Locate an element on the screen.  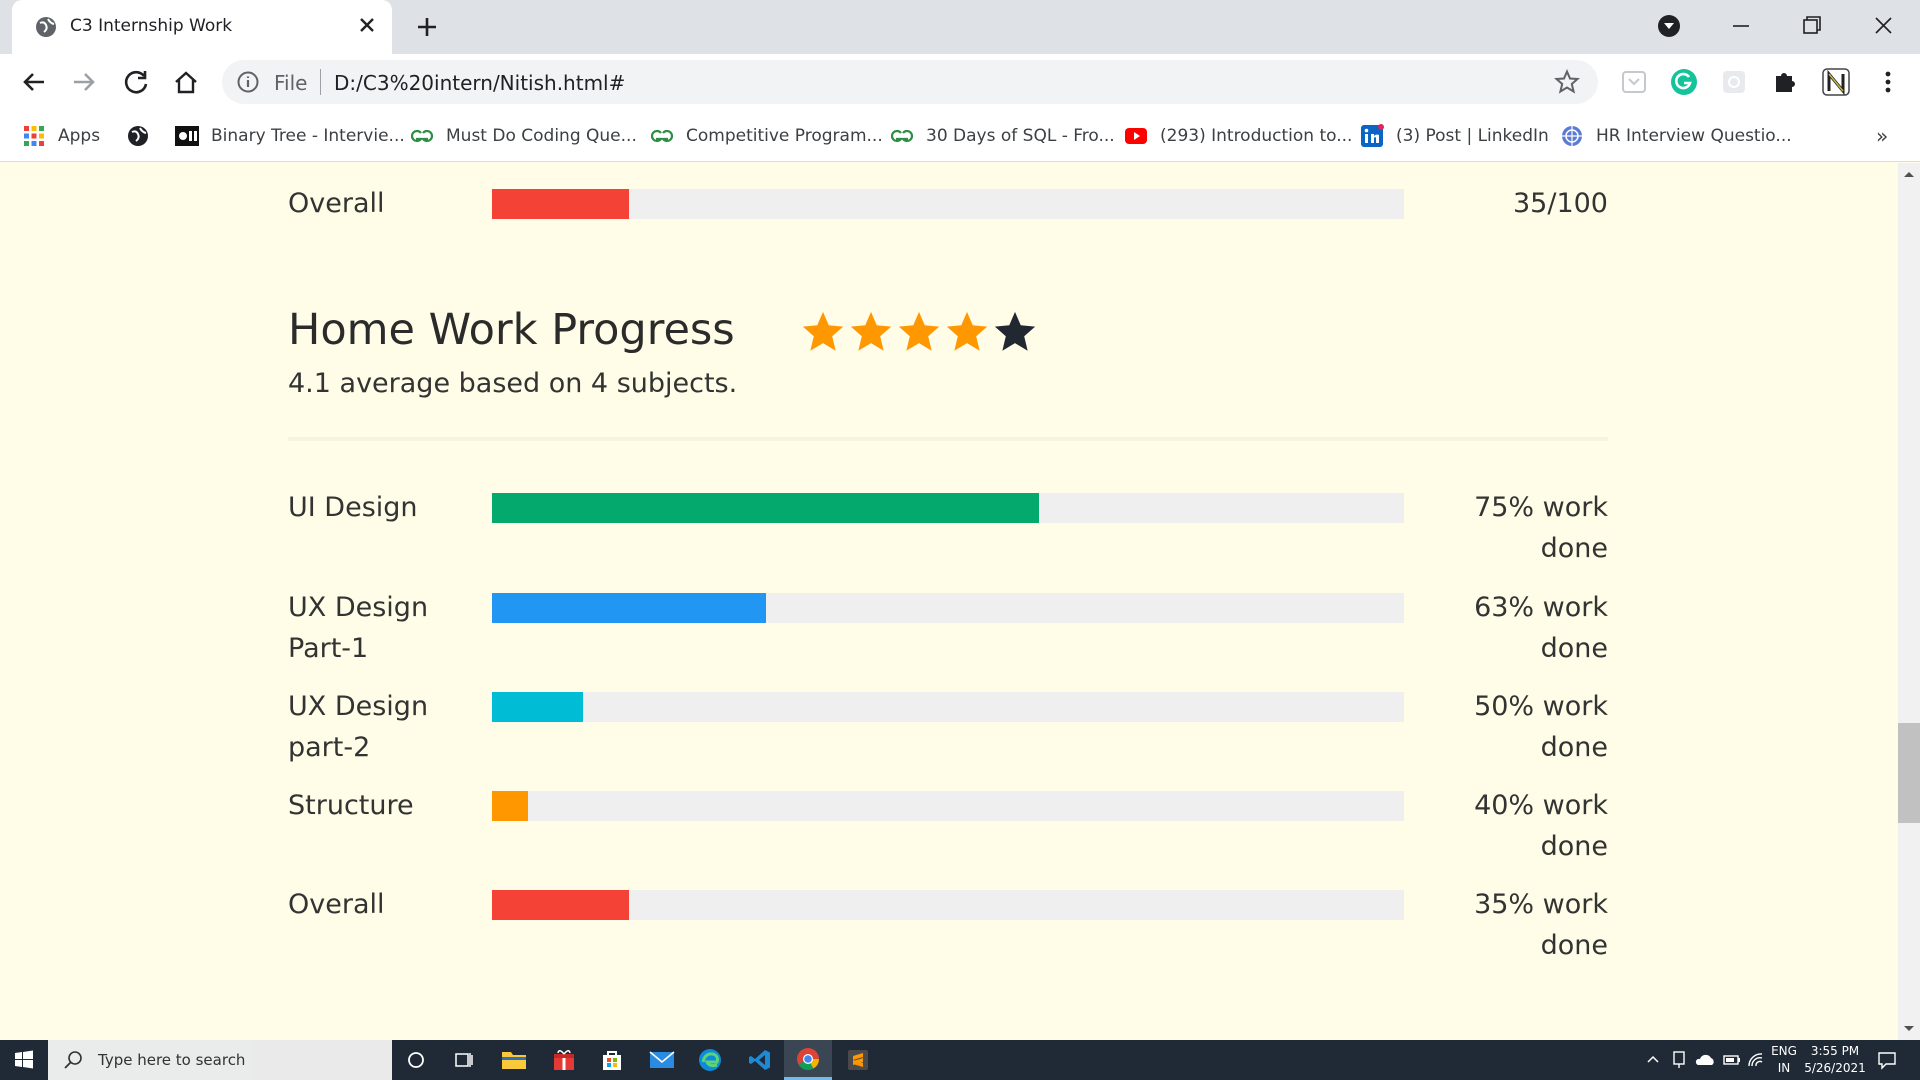
notification-center-icon is located at coordinates (1887, 1060).